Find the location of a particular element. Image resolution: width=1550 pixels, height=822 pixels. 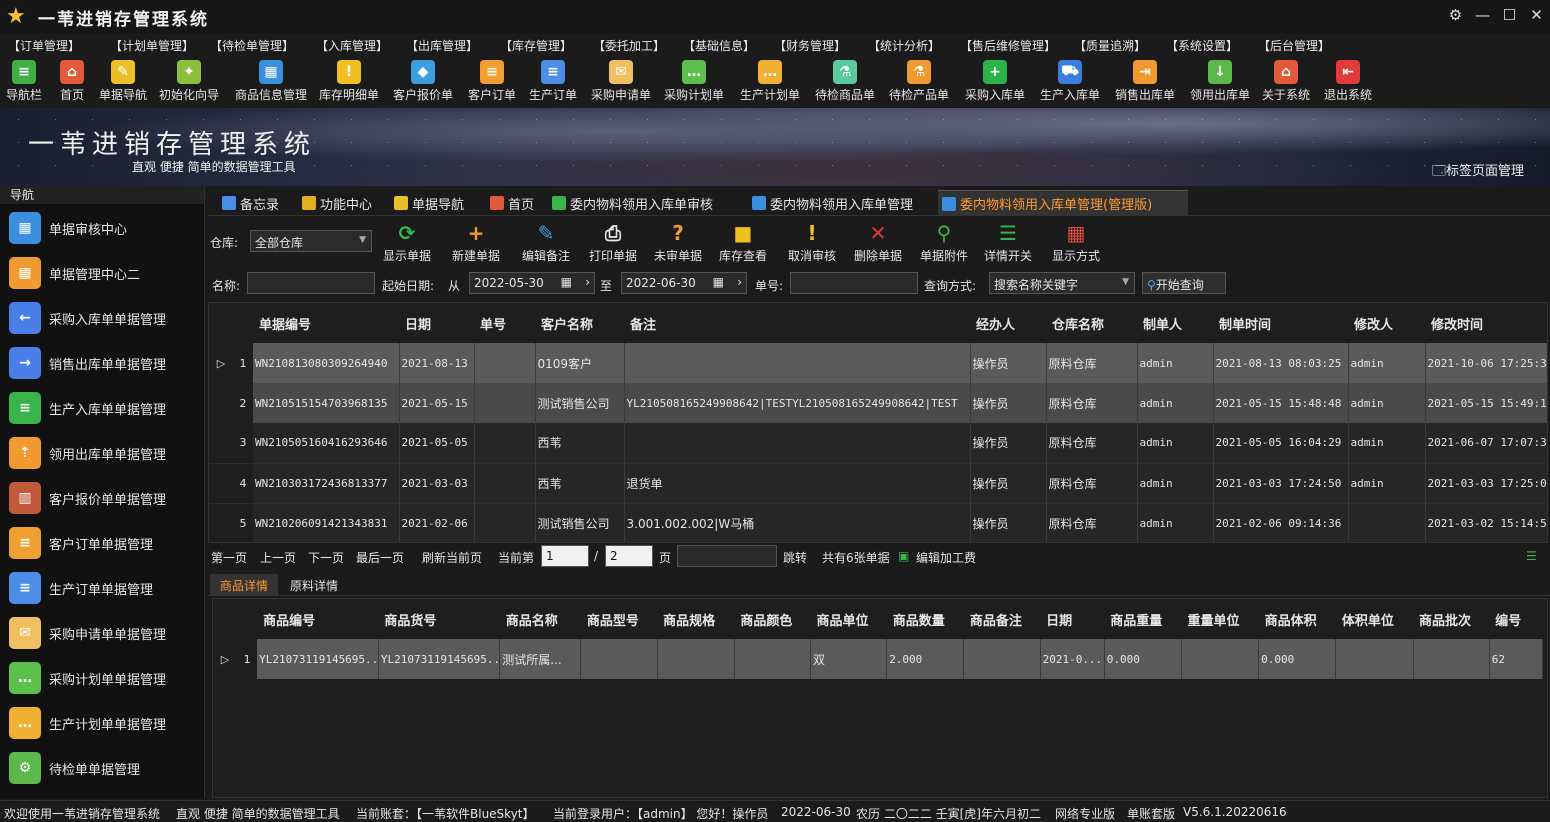

tab-product-details: 商品详情 is located at coordinates (244, 585).